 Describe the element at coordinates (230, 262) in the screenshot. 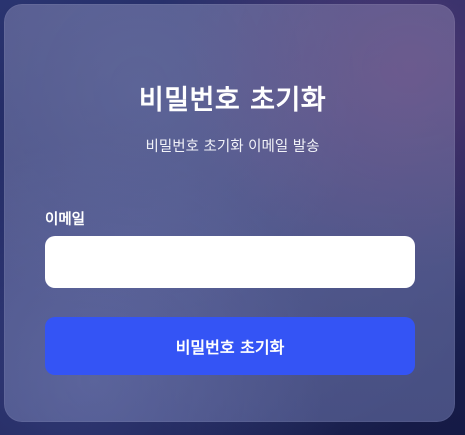

I see `email-field` at that location.